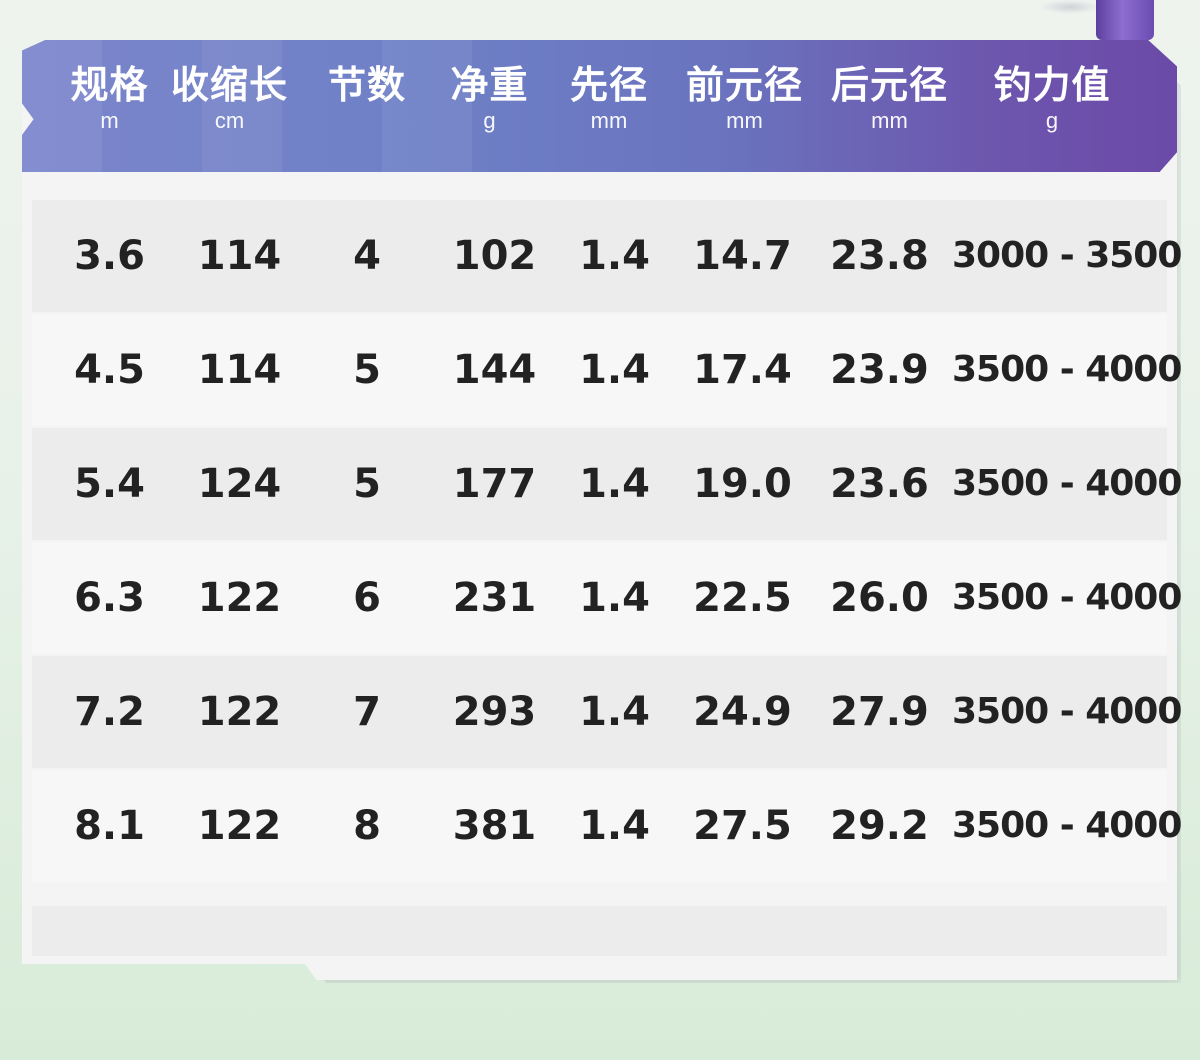 This screenshot has width=1200, height=1060. Describe the element at coordinates (367, 121) in the screenshot. I see `header-unit` at that location.